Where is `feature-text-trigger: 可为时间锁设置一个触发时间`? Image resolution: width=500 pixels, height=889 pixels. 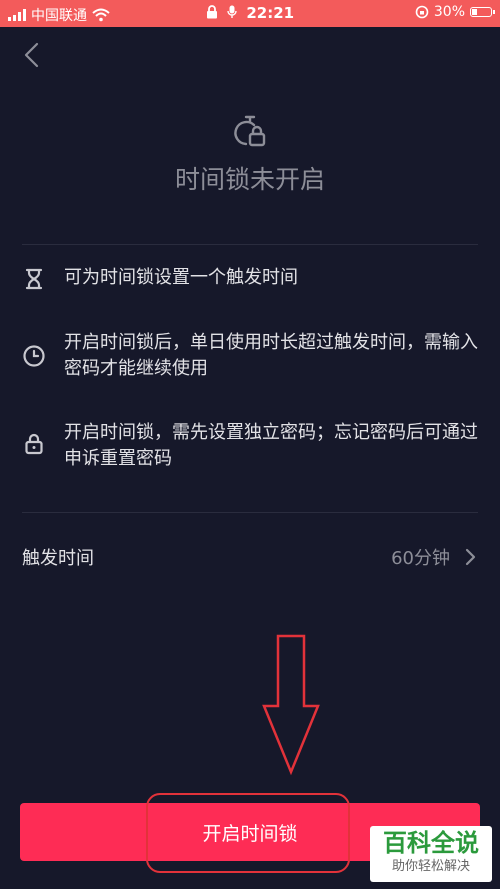
feature-text-trigger: 可为时间锁设置一个触发时间 is located at coordinates (181, 277).